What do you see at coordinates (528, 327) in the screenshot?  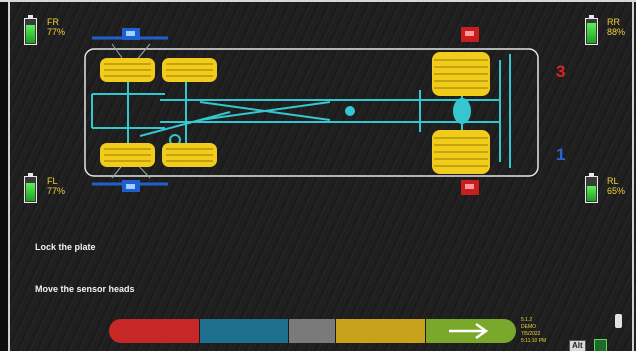 I see `mode-label: DEMO` at bounding box center [528, 327].